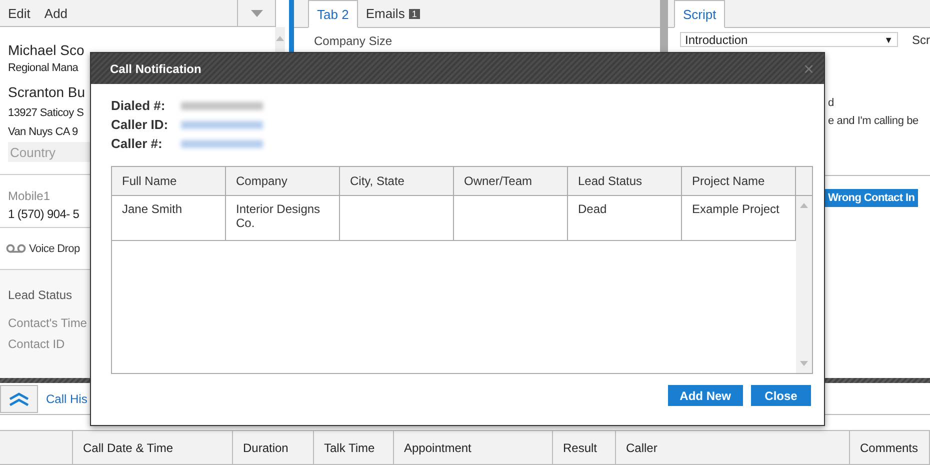  I want to click on collapse-button, so click(19, 398).